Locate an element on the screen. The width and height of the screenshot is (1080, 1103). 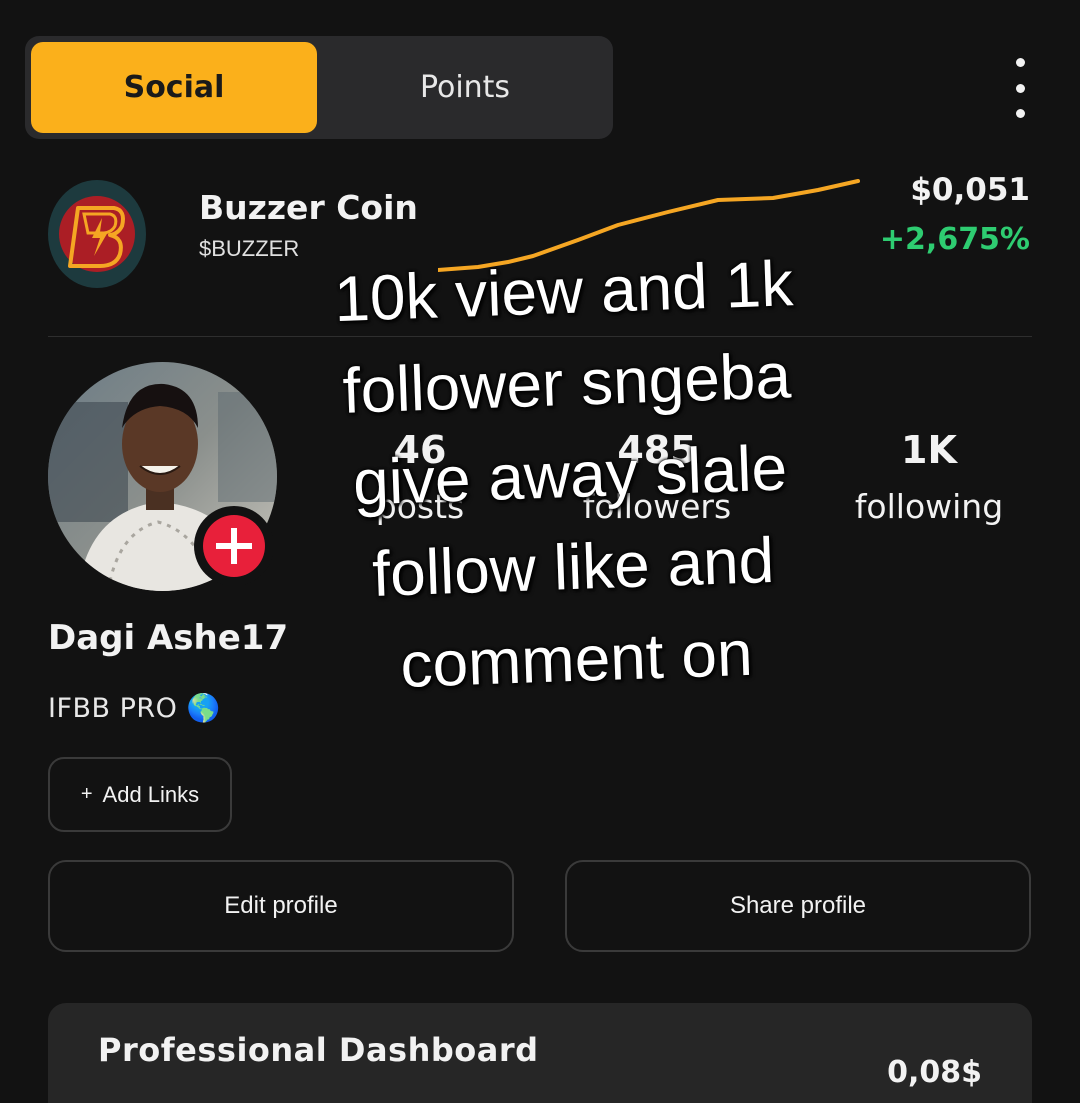
profile-name: Dagi Ashe17 is located at coordinates (168, 638).